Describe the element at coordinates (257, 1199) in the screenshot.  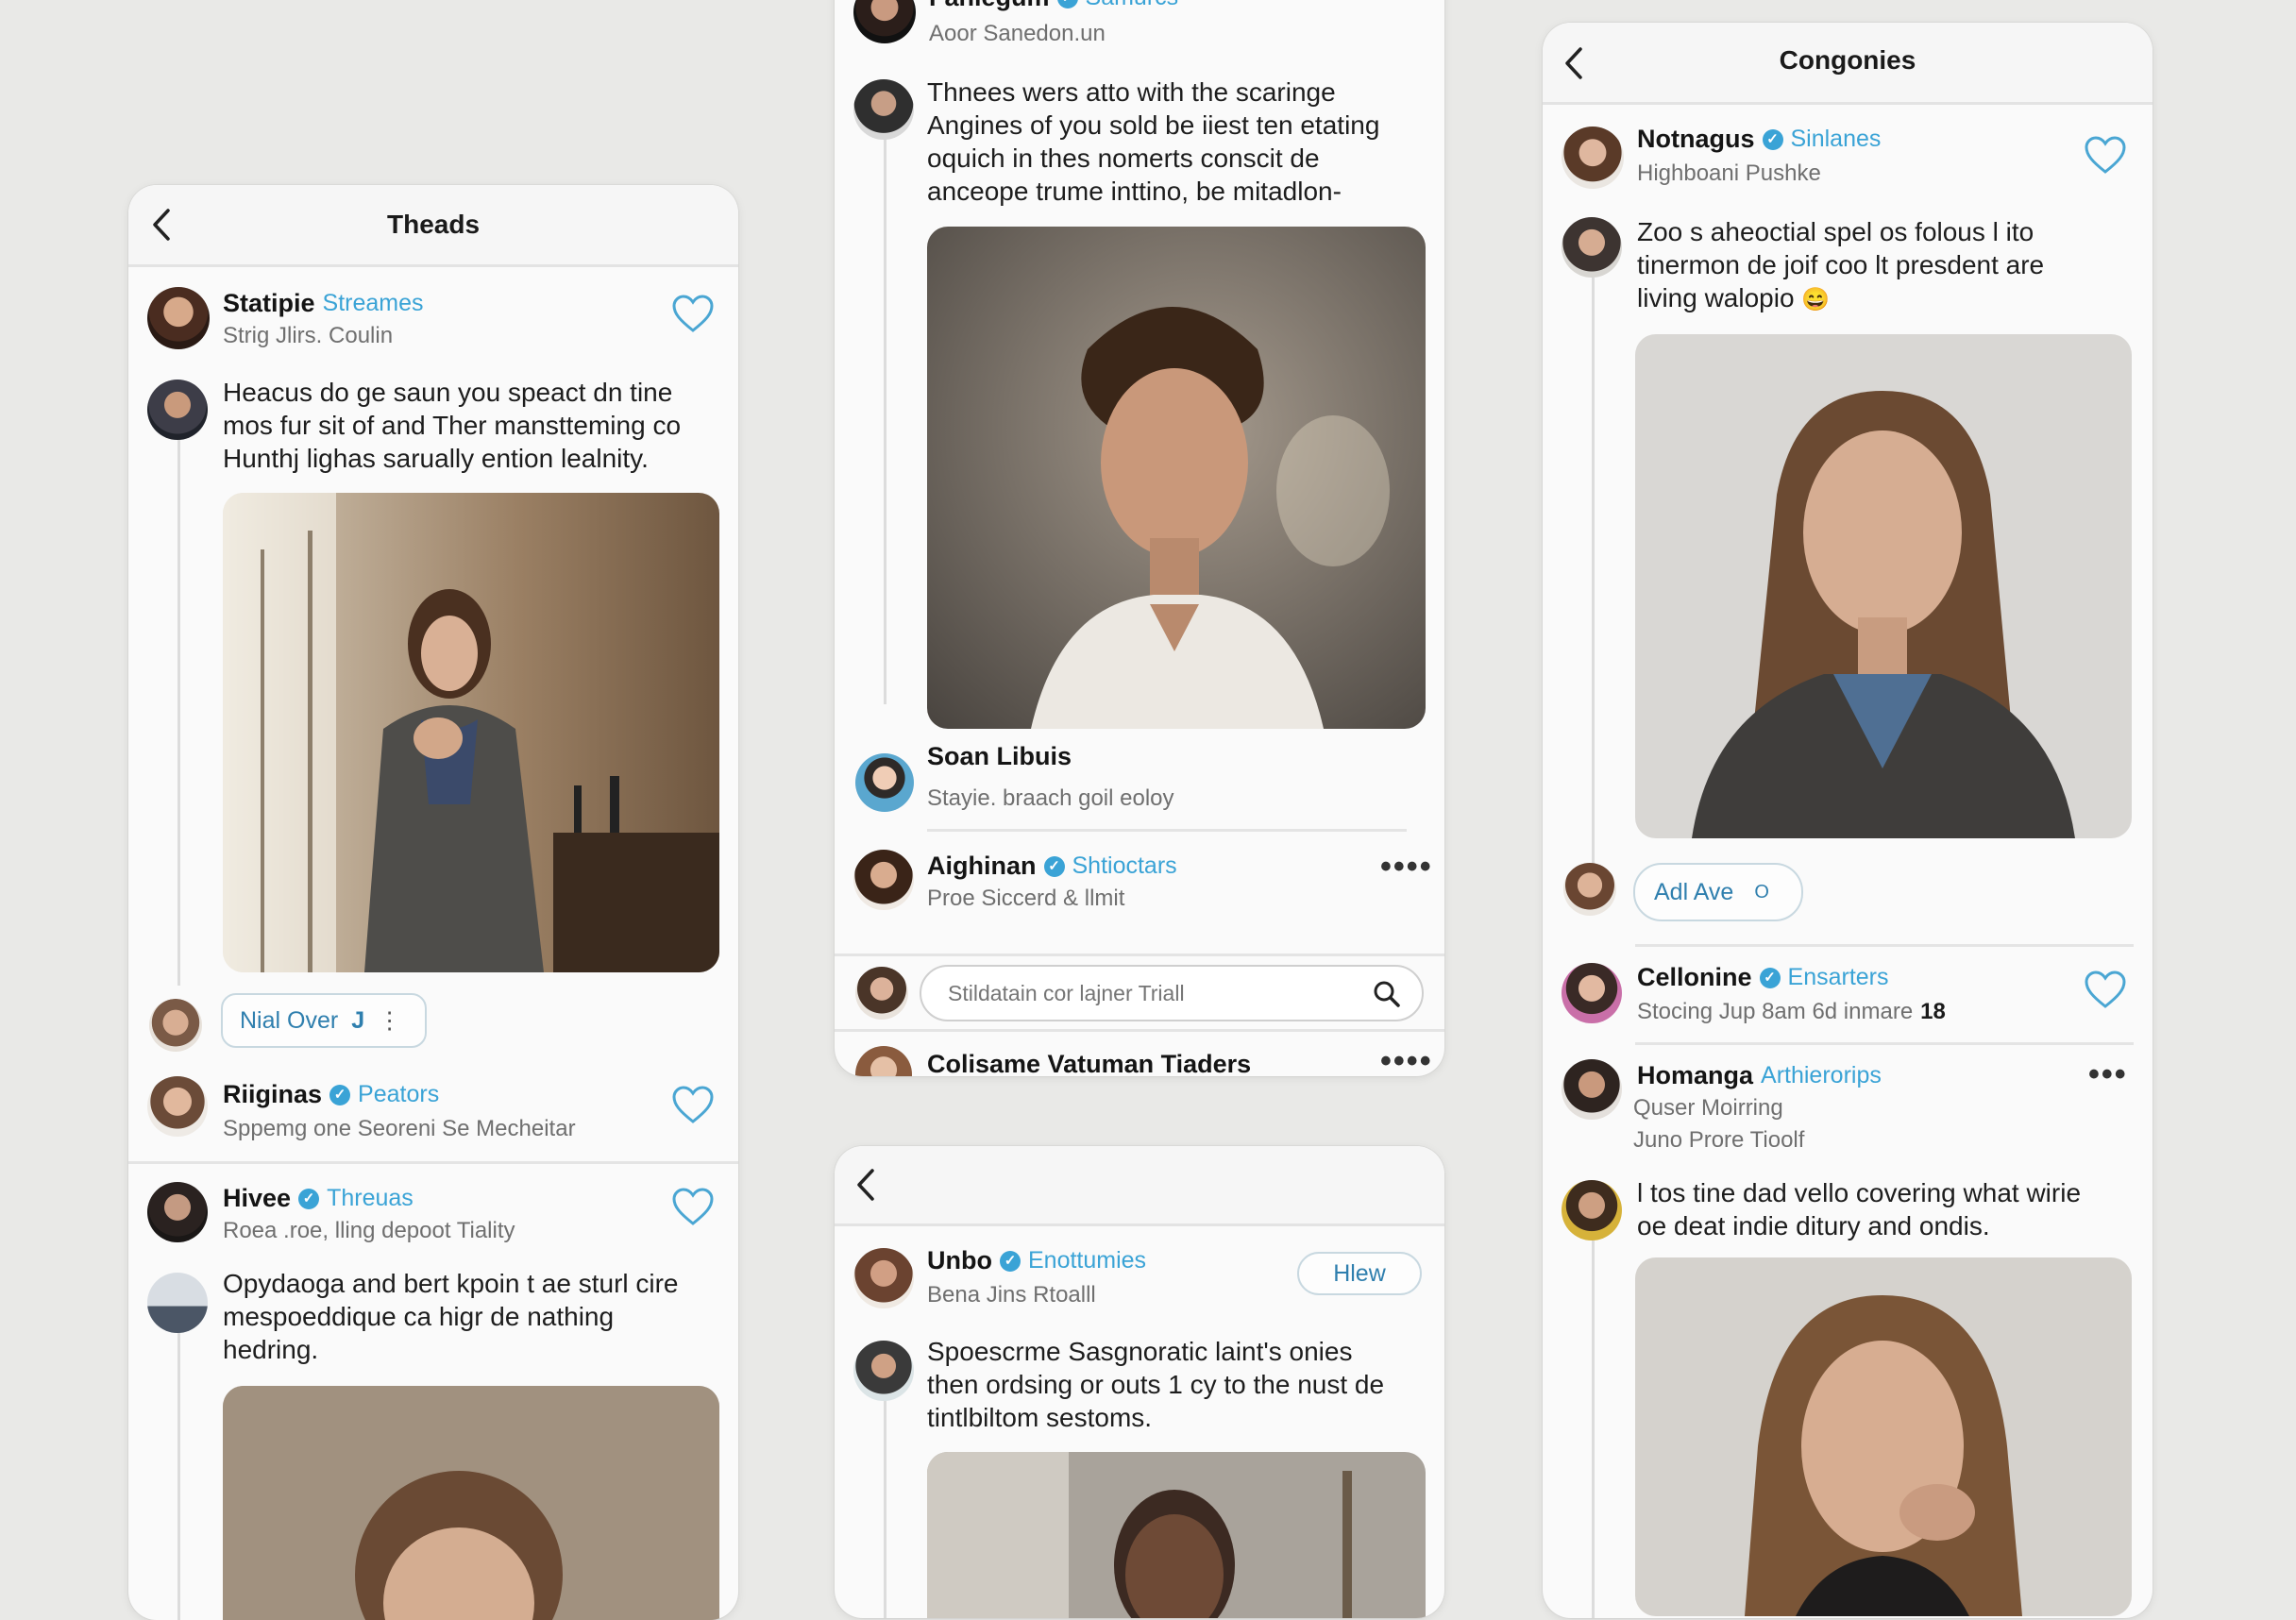
I see `author-name: Hivee` at that location.